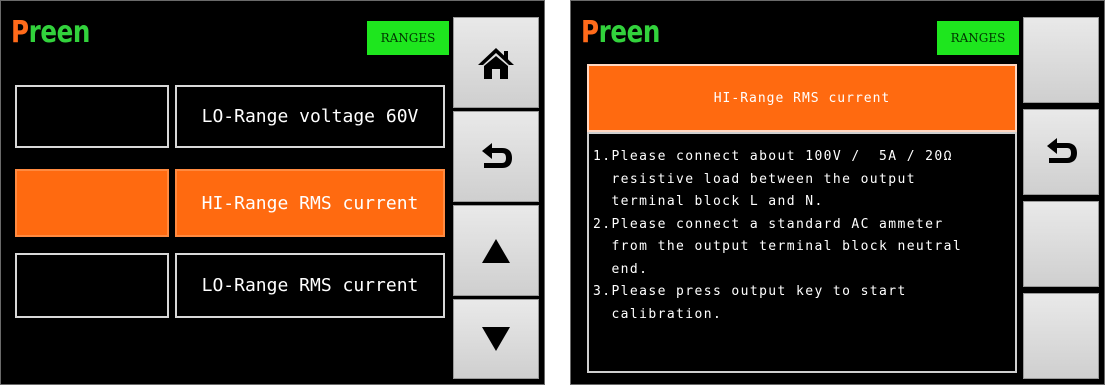 This screenshot has height=385, width=1105. I want to click on instruction-line: calibration., so click(658, 314).